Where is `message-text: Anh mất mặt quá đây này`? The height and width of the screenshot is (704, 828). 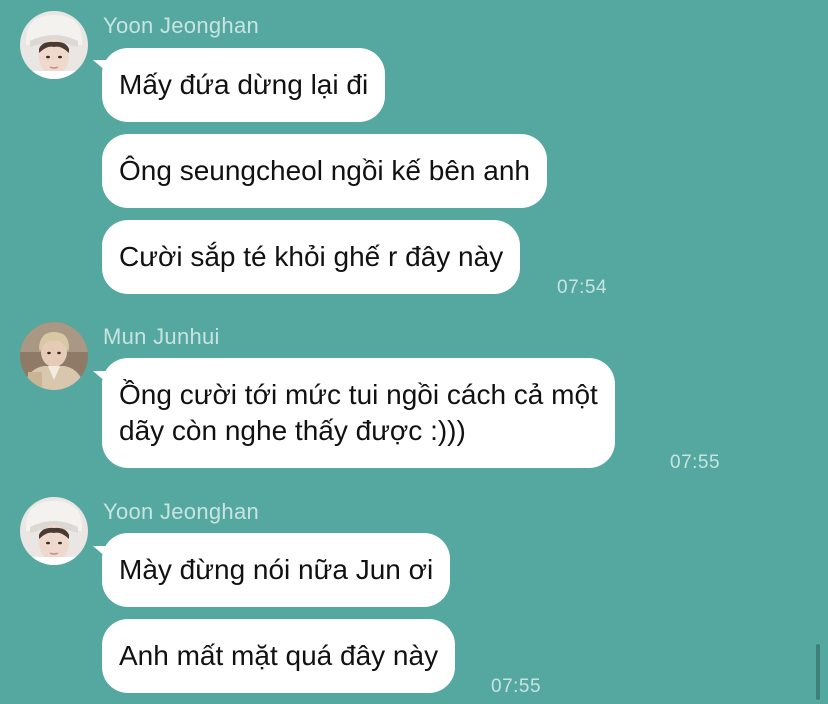 message-text: Anh mất mặt quá đây này is located at coordinates (279, 655).